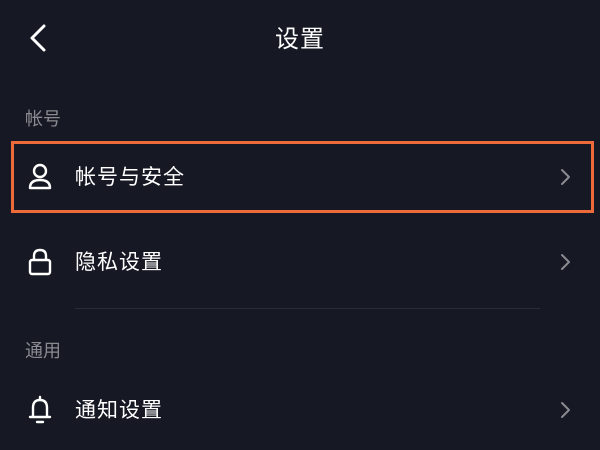 This screenshot has width=600, height=450. Describe the element at coordinates (119, 262) in the screenshot. I see `settings-item-label: 隐私设置` at that location.